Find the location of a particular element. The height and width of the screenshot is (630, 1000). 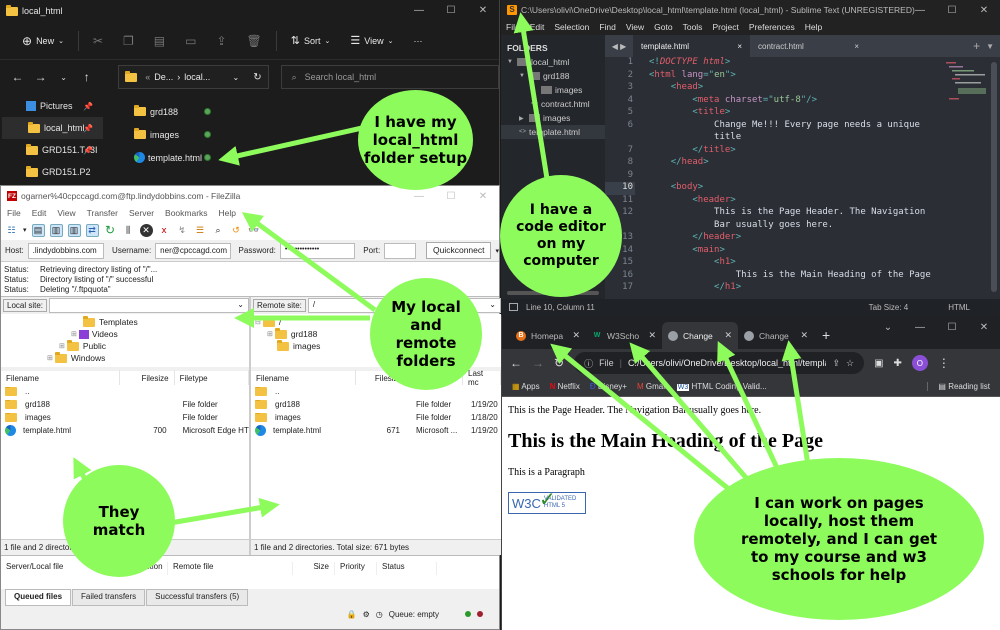

password-input: •••••••••••••• is located at coordinates (317, 250).